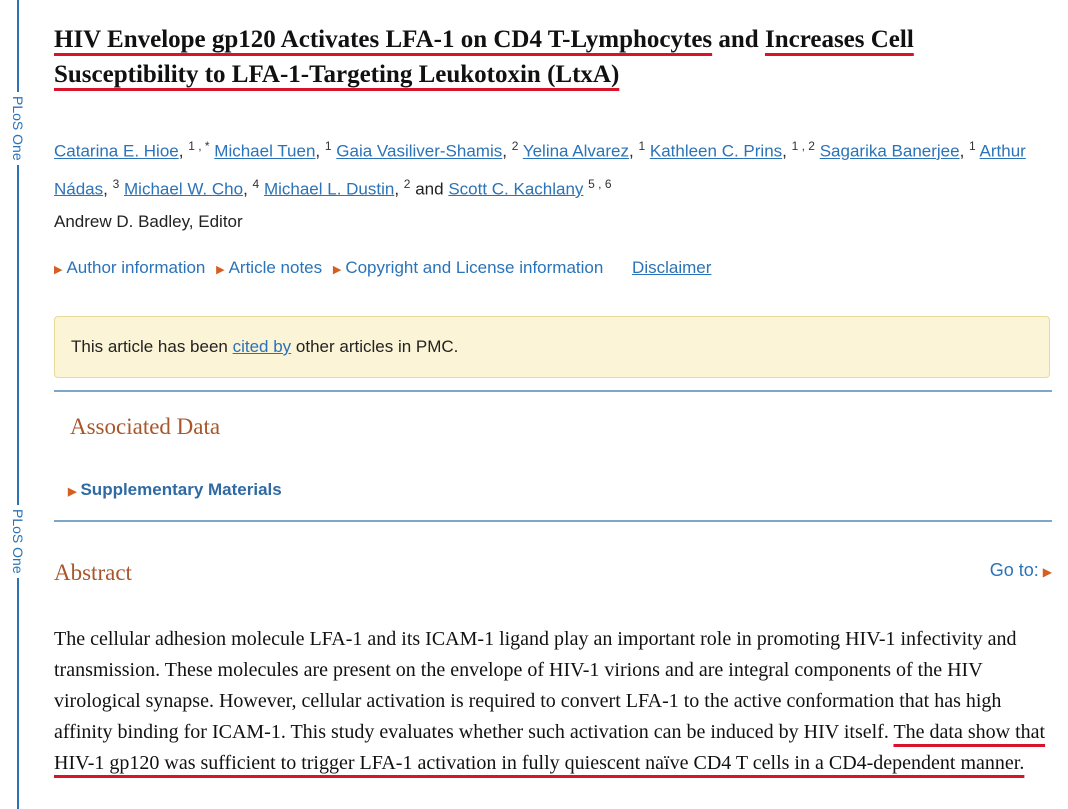 The width and height of the screenshot is (1068, 809). Describe the element at coordinates (18, 128) in the screenshot. I see `journal-label-top: PLoS One` at that location.